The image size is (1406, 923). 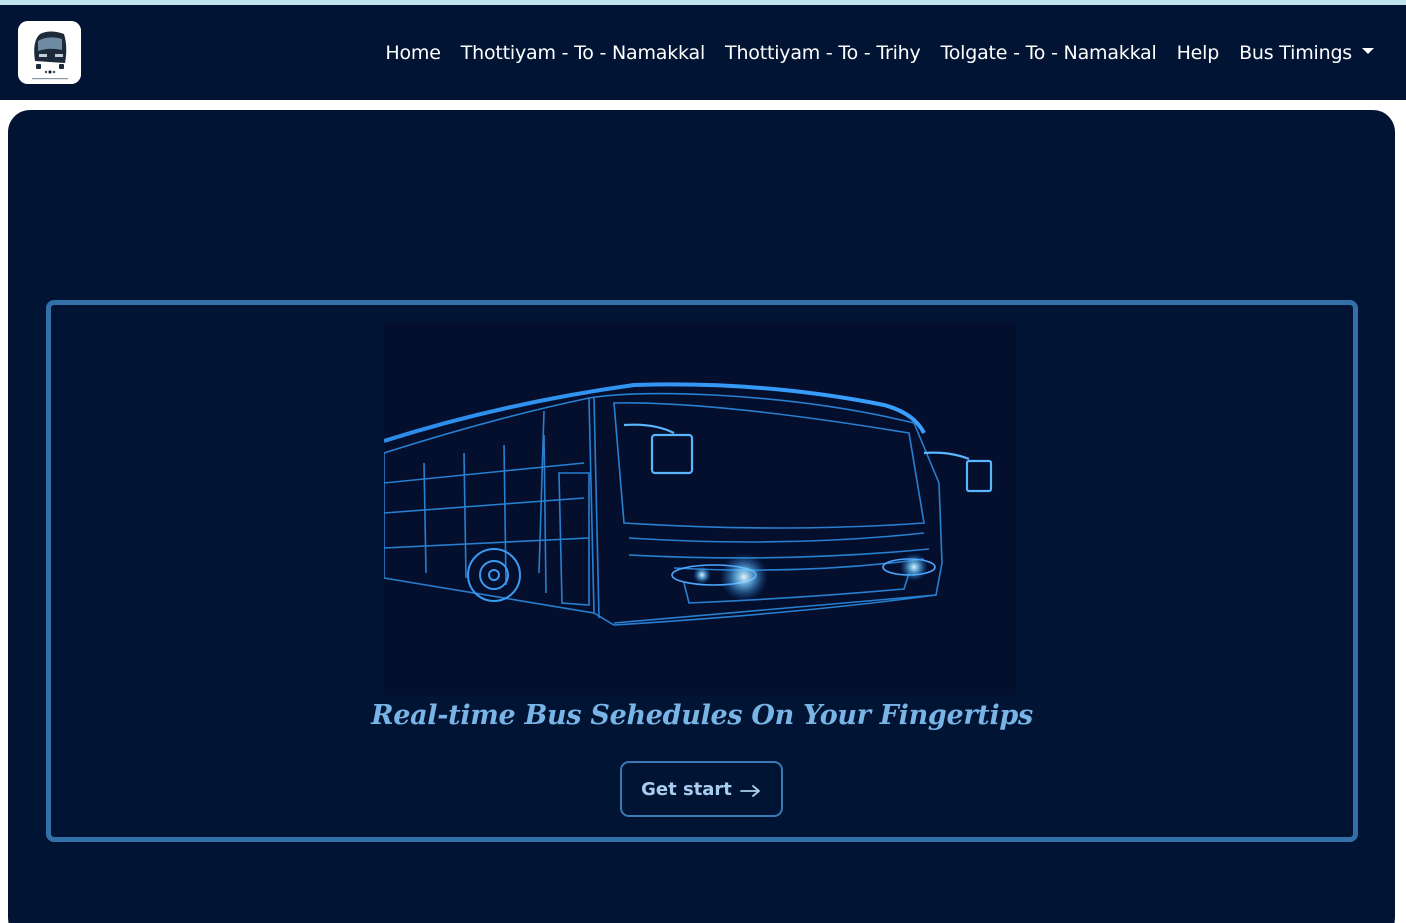 What do you see at coordinates (583, 53) in the screenshot?
I see `nav-link-thottiyam-namakkal: Thottiyam - To - Namakkal` at bounding box center [583, 53].